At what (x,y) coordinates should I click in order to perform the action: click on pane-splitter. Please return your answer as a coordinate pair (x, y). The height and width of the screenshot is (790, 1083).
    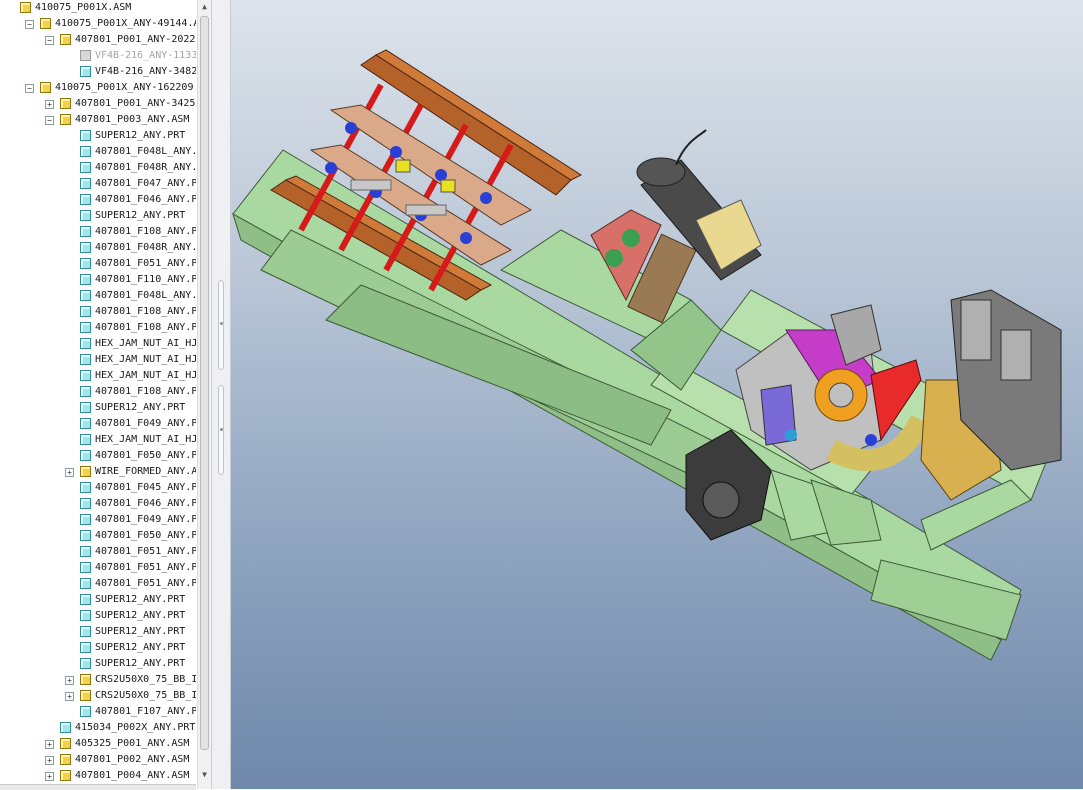
    Looking at the image, I should click on (221, 394).